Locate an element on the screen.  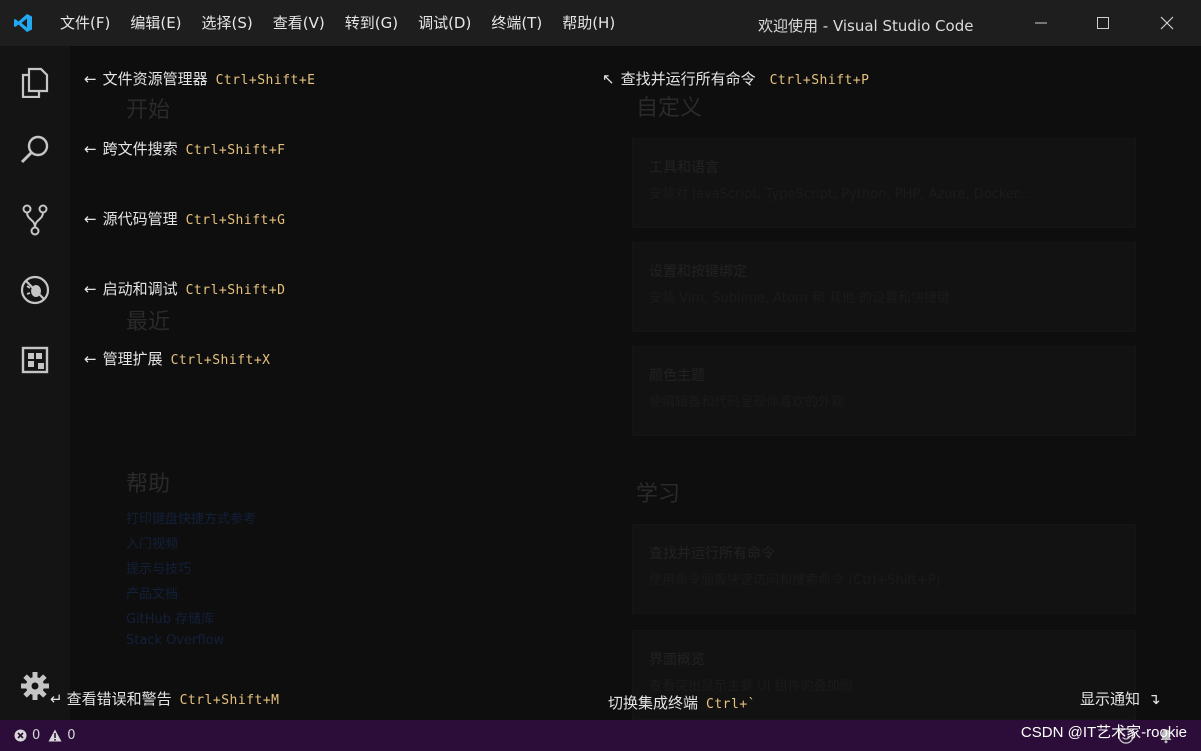
hint-command-palette: ↖ 查找并运行所有命令 Ctrl+Shift+P is located at coordinates (736, 78).